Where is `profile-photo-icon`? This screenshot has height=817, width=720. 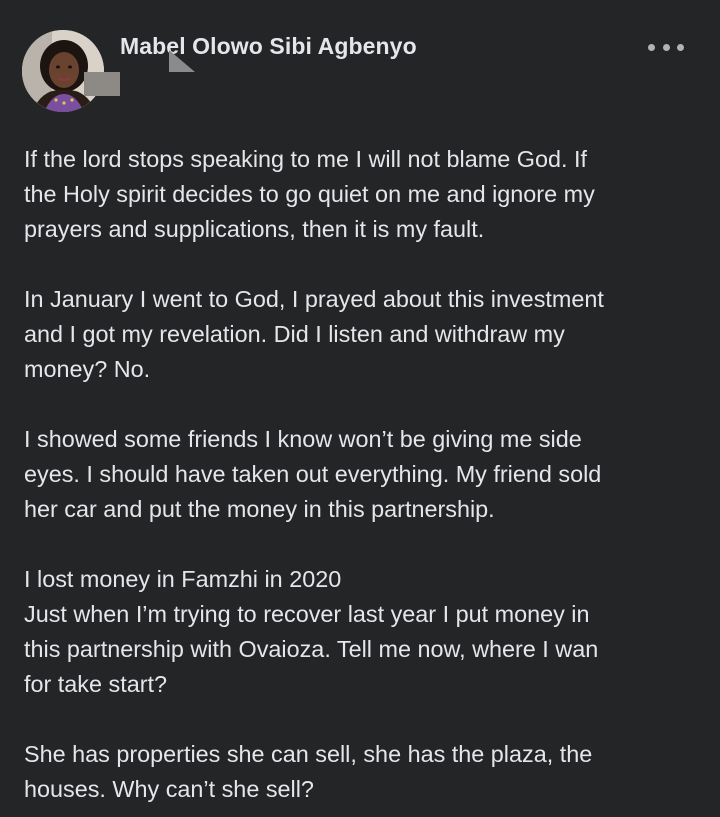 profile-photo-icon is located at coordinates (63, 71).